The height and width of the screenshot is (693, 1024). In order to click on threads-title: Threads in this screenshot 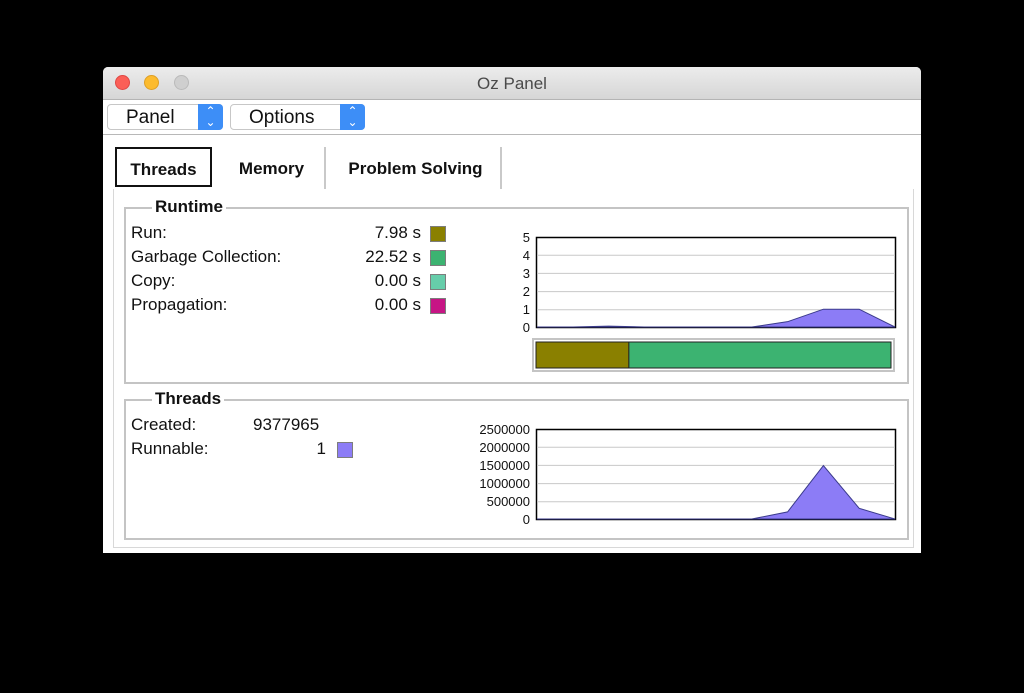, I will do `click(188, 399)`.